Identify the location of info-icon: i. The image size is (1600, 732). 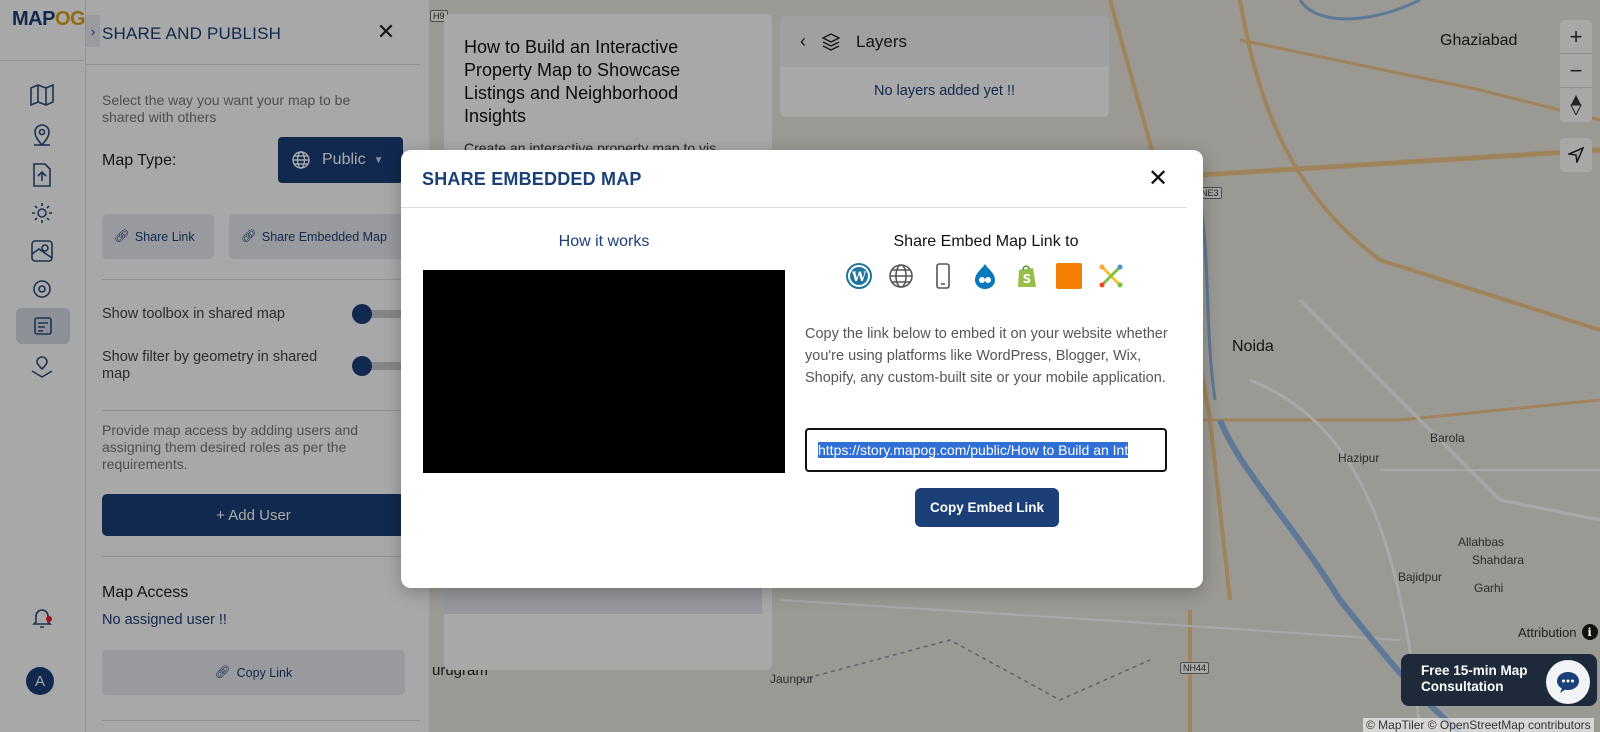
(1589, 632).